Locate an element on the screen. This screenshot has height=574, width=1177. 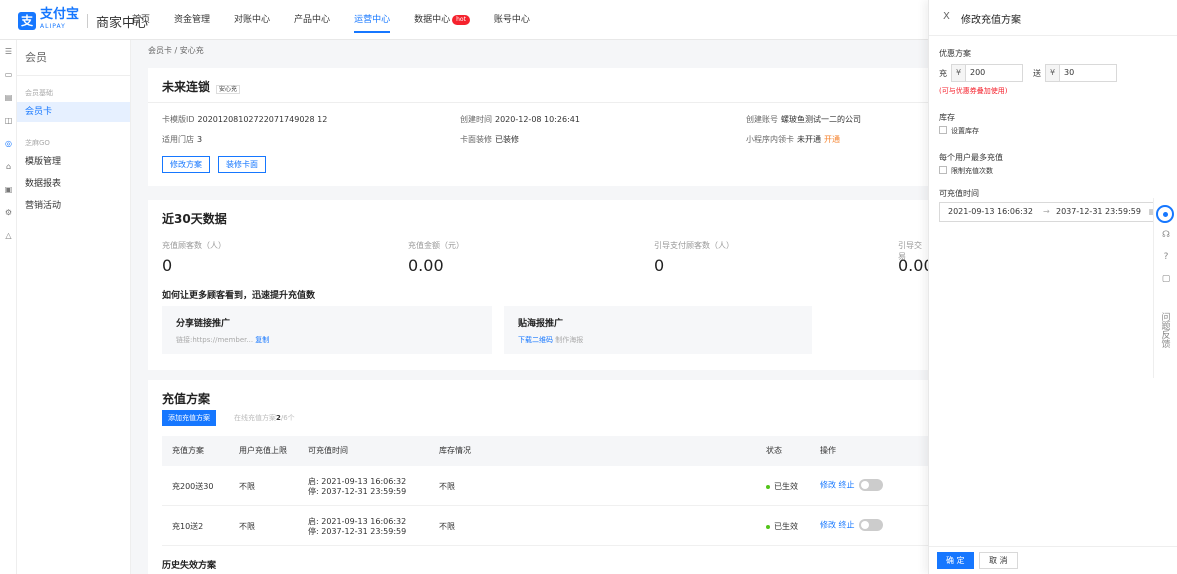
close-icon: X is located at coordinates (946, 16).